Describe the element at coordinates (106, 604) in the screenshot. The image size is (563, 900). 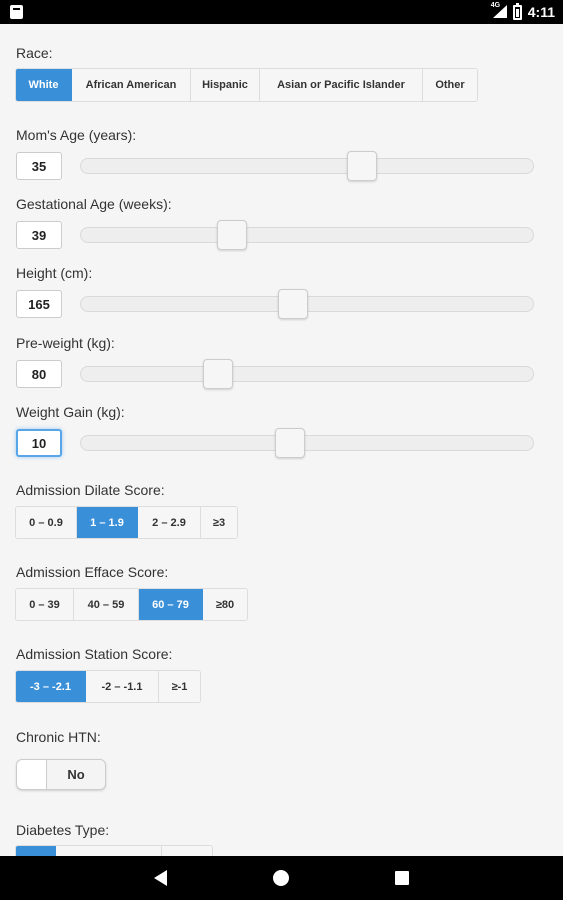
I see `efface-option-40: 40 – 59` at that location.